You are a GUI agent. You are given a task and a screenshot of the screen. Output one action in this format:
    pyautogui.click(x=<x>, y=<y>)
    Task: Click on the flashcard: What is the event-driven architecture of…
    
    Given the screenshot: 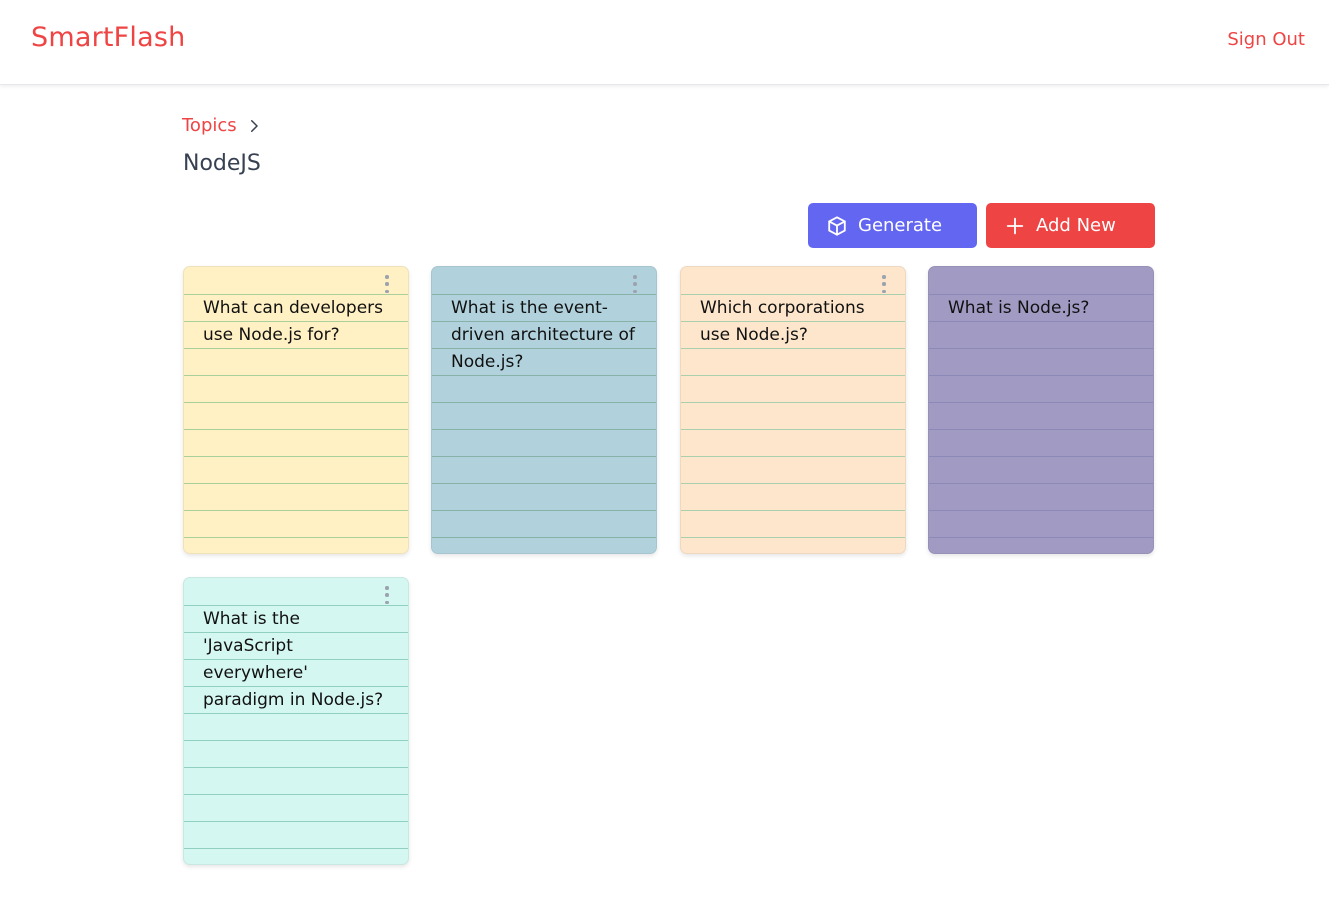 What is the action you would take?
    pyautogui.click(x=544, y=410)
    